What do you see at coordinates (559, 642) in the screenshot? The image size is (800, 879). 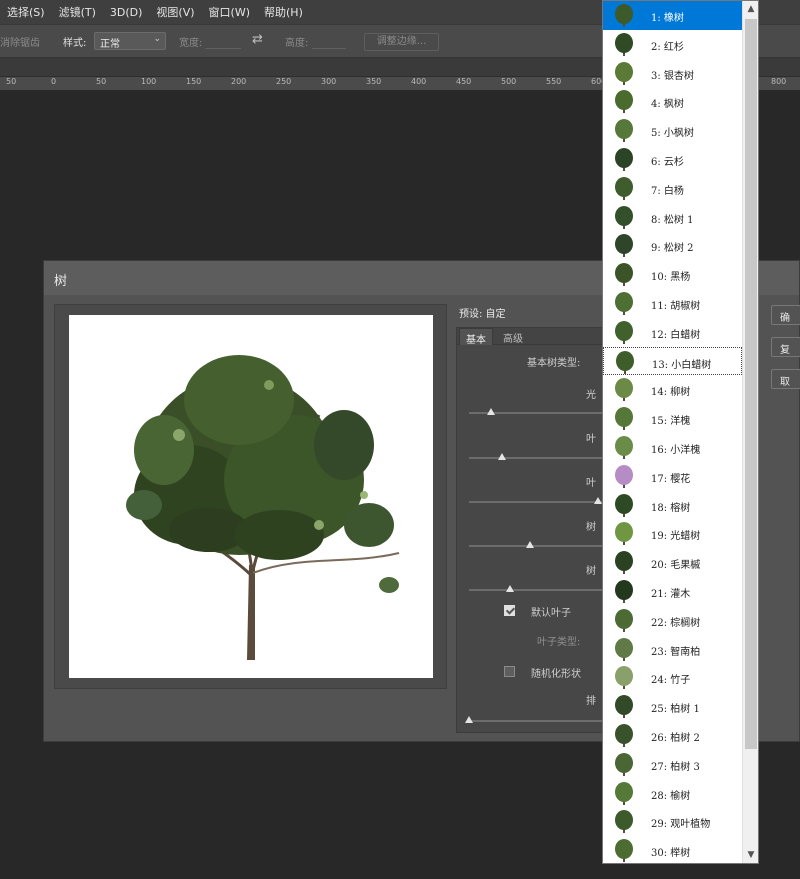 I see `leaf-type-label: 叶子类型:` at bounding box center [559, 642].